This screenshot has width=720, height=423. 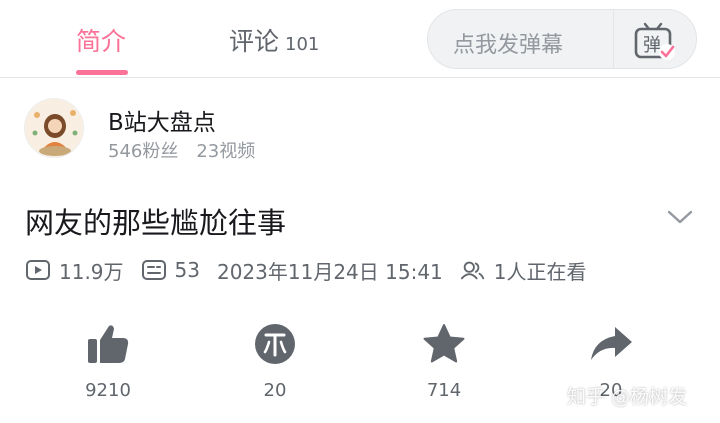 I want to click on follower-count: 546粉丝, so click(x=143, y=151).